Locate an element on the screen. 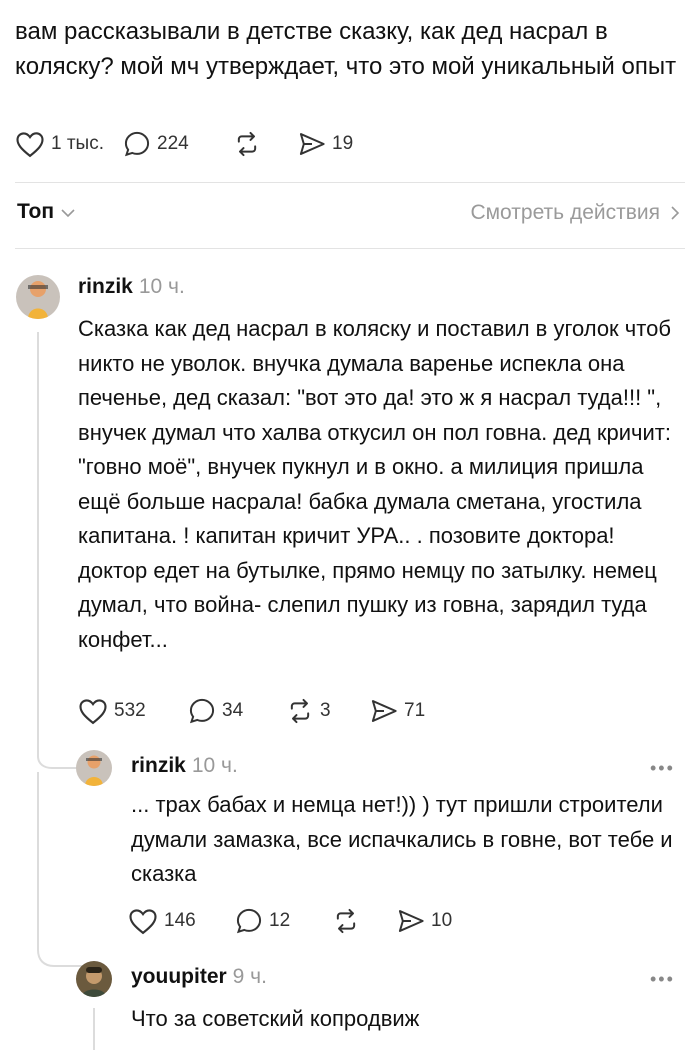 This screenshot has width=700, height=1050. chevron-down-icon is located at coordinates (68, 213).